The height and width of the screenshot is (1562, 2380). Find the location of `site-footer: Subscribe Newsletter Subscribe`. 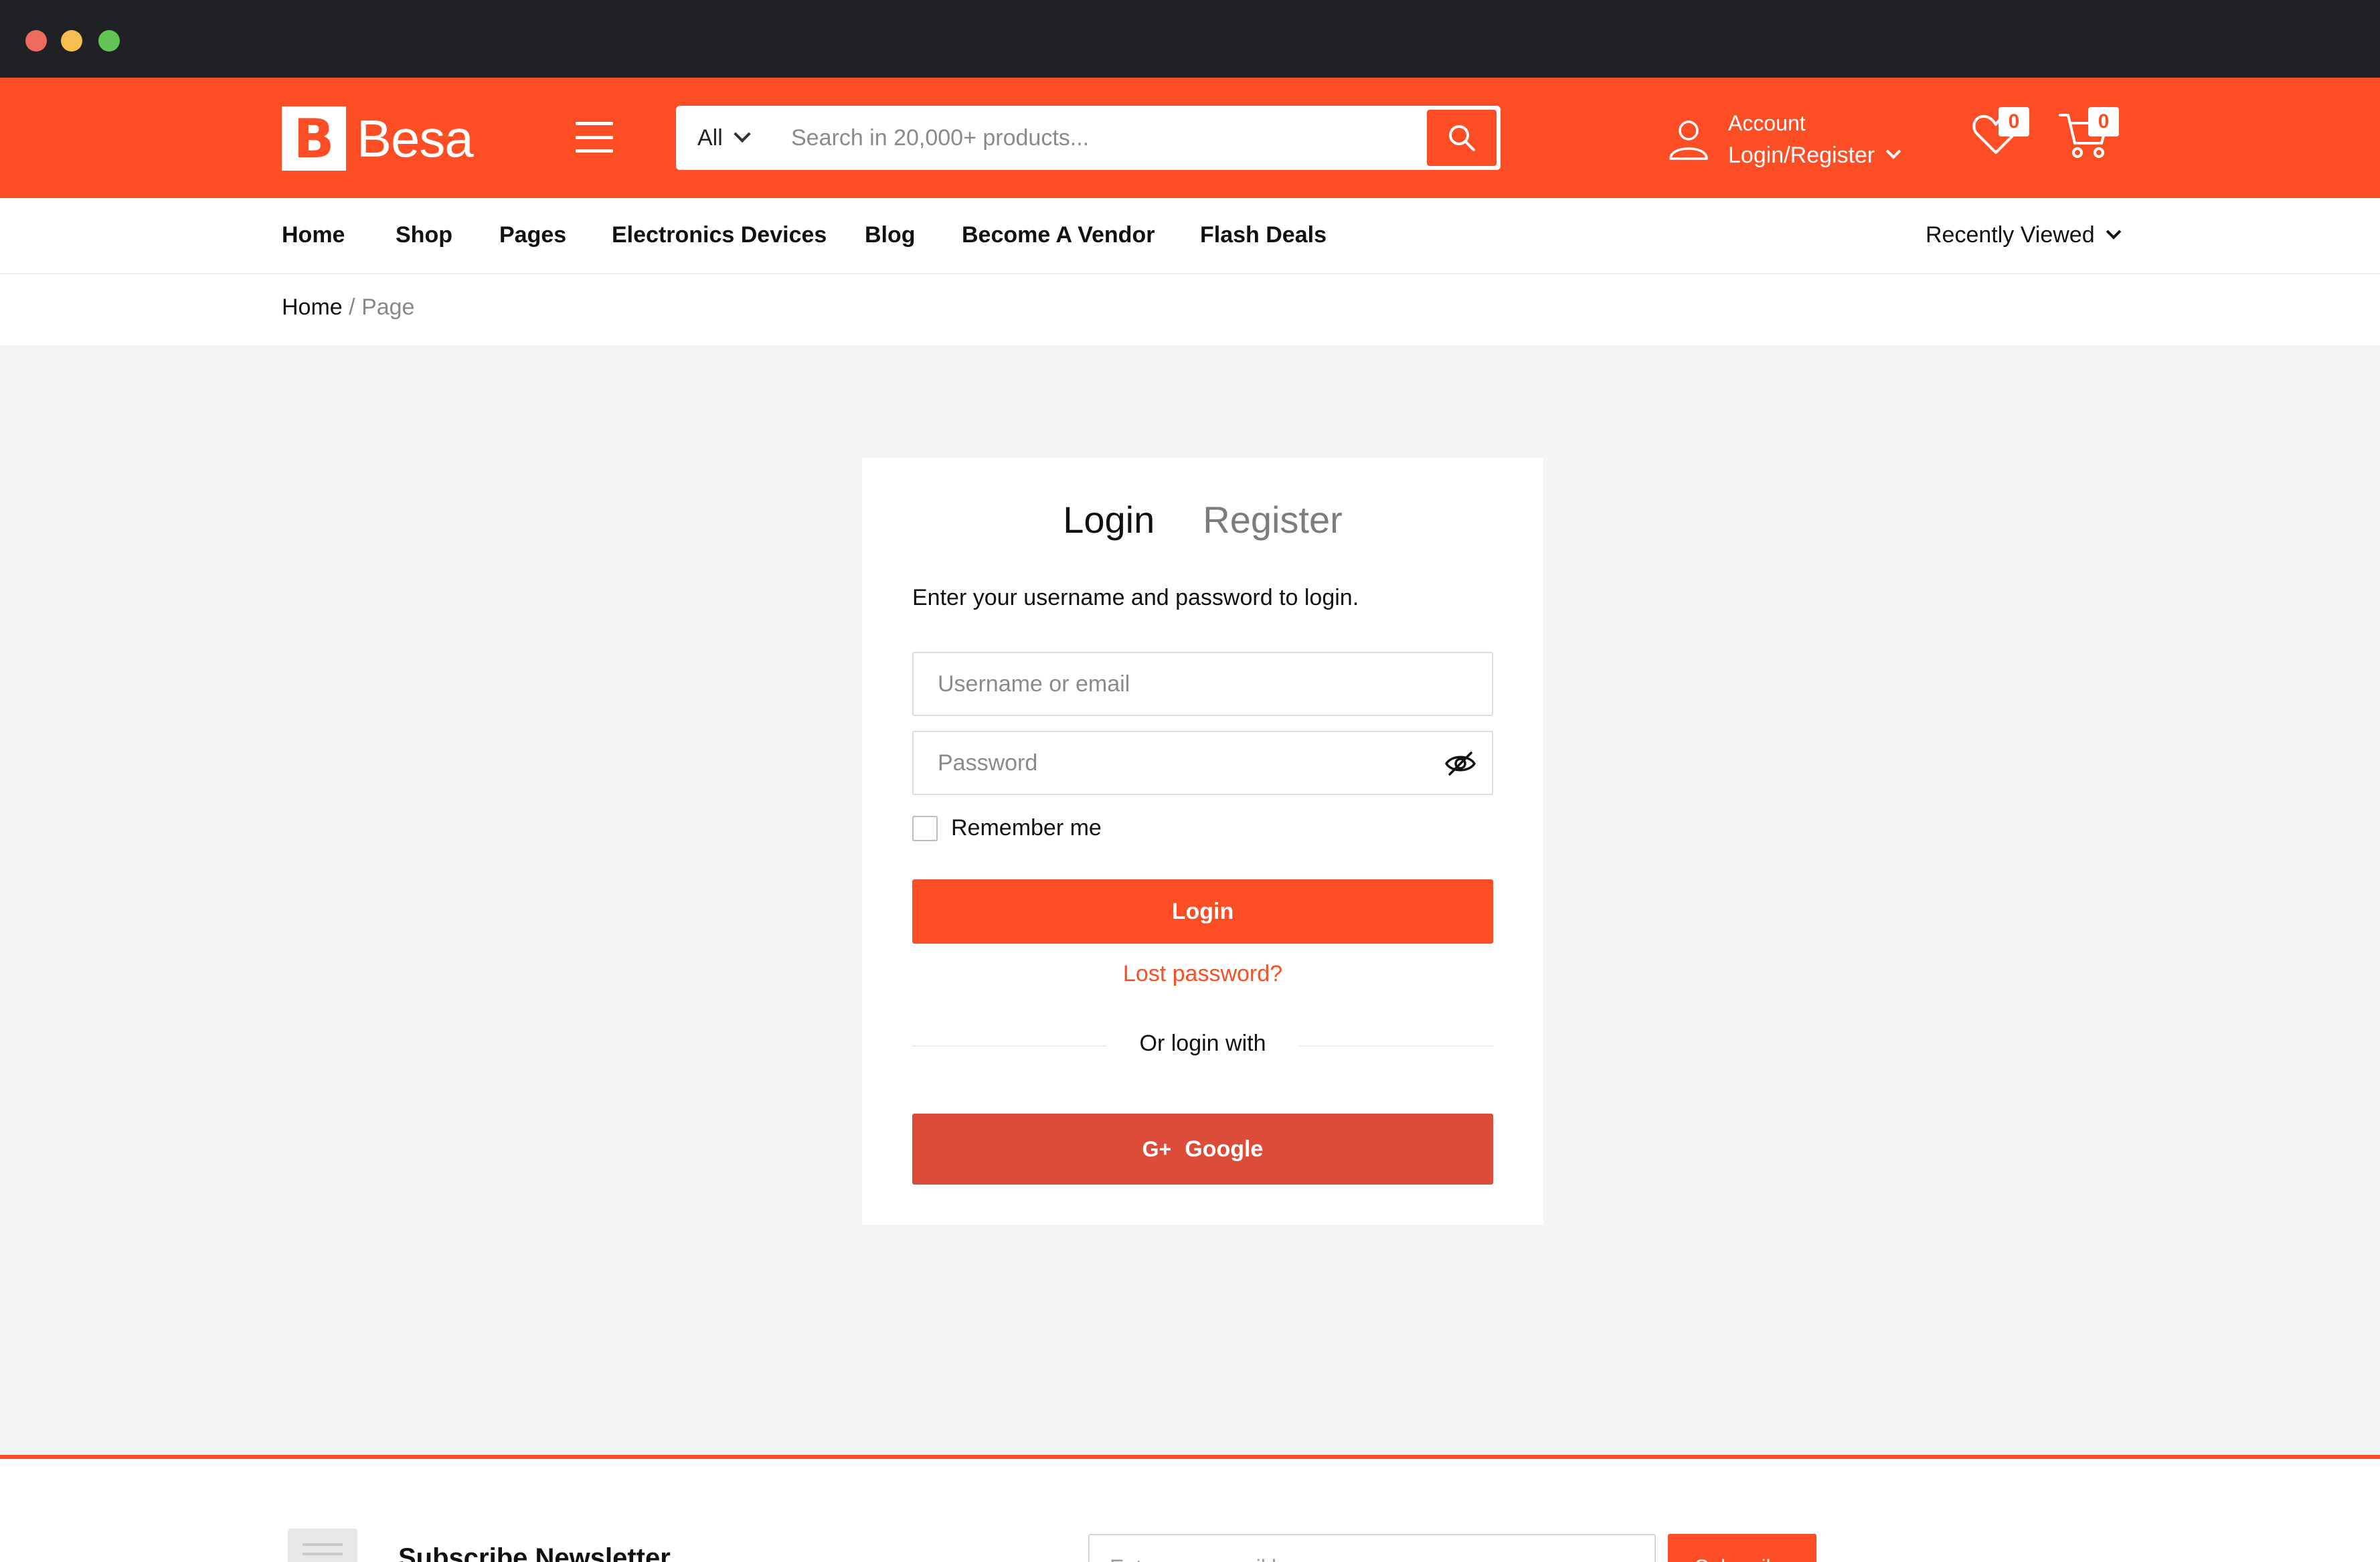

site-footer: Subscribe Newsletter Subscribe is located at coordinates (1190, 1508).